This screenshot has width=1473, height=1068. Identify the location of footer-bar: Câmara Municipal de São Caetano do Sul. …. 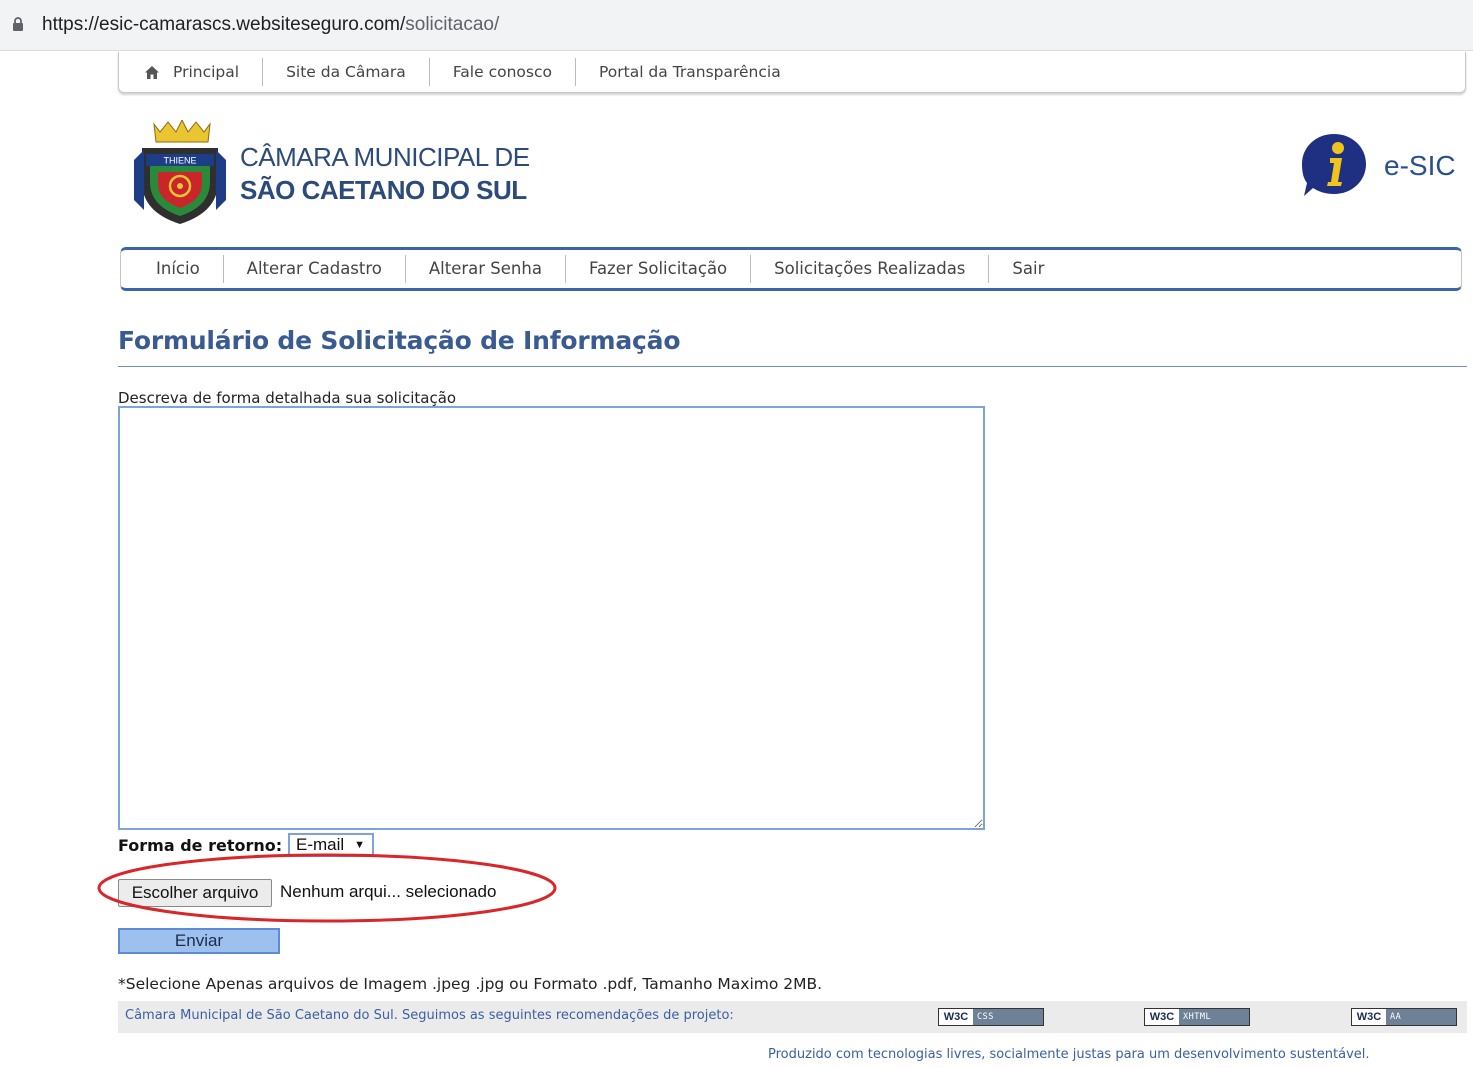
(792, 1017).